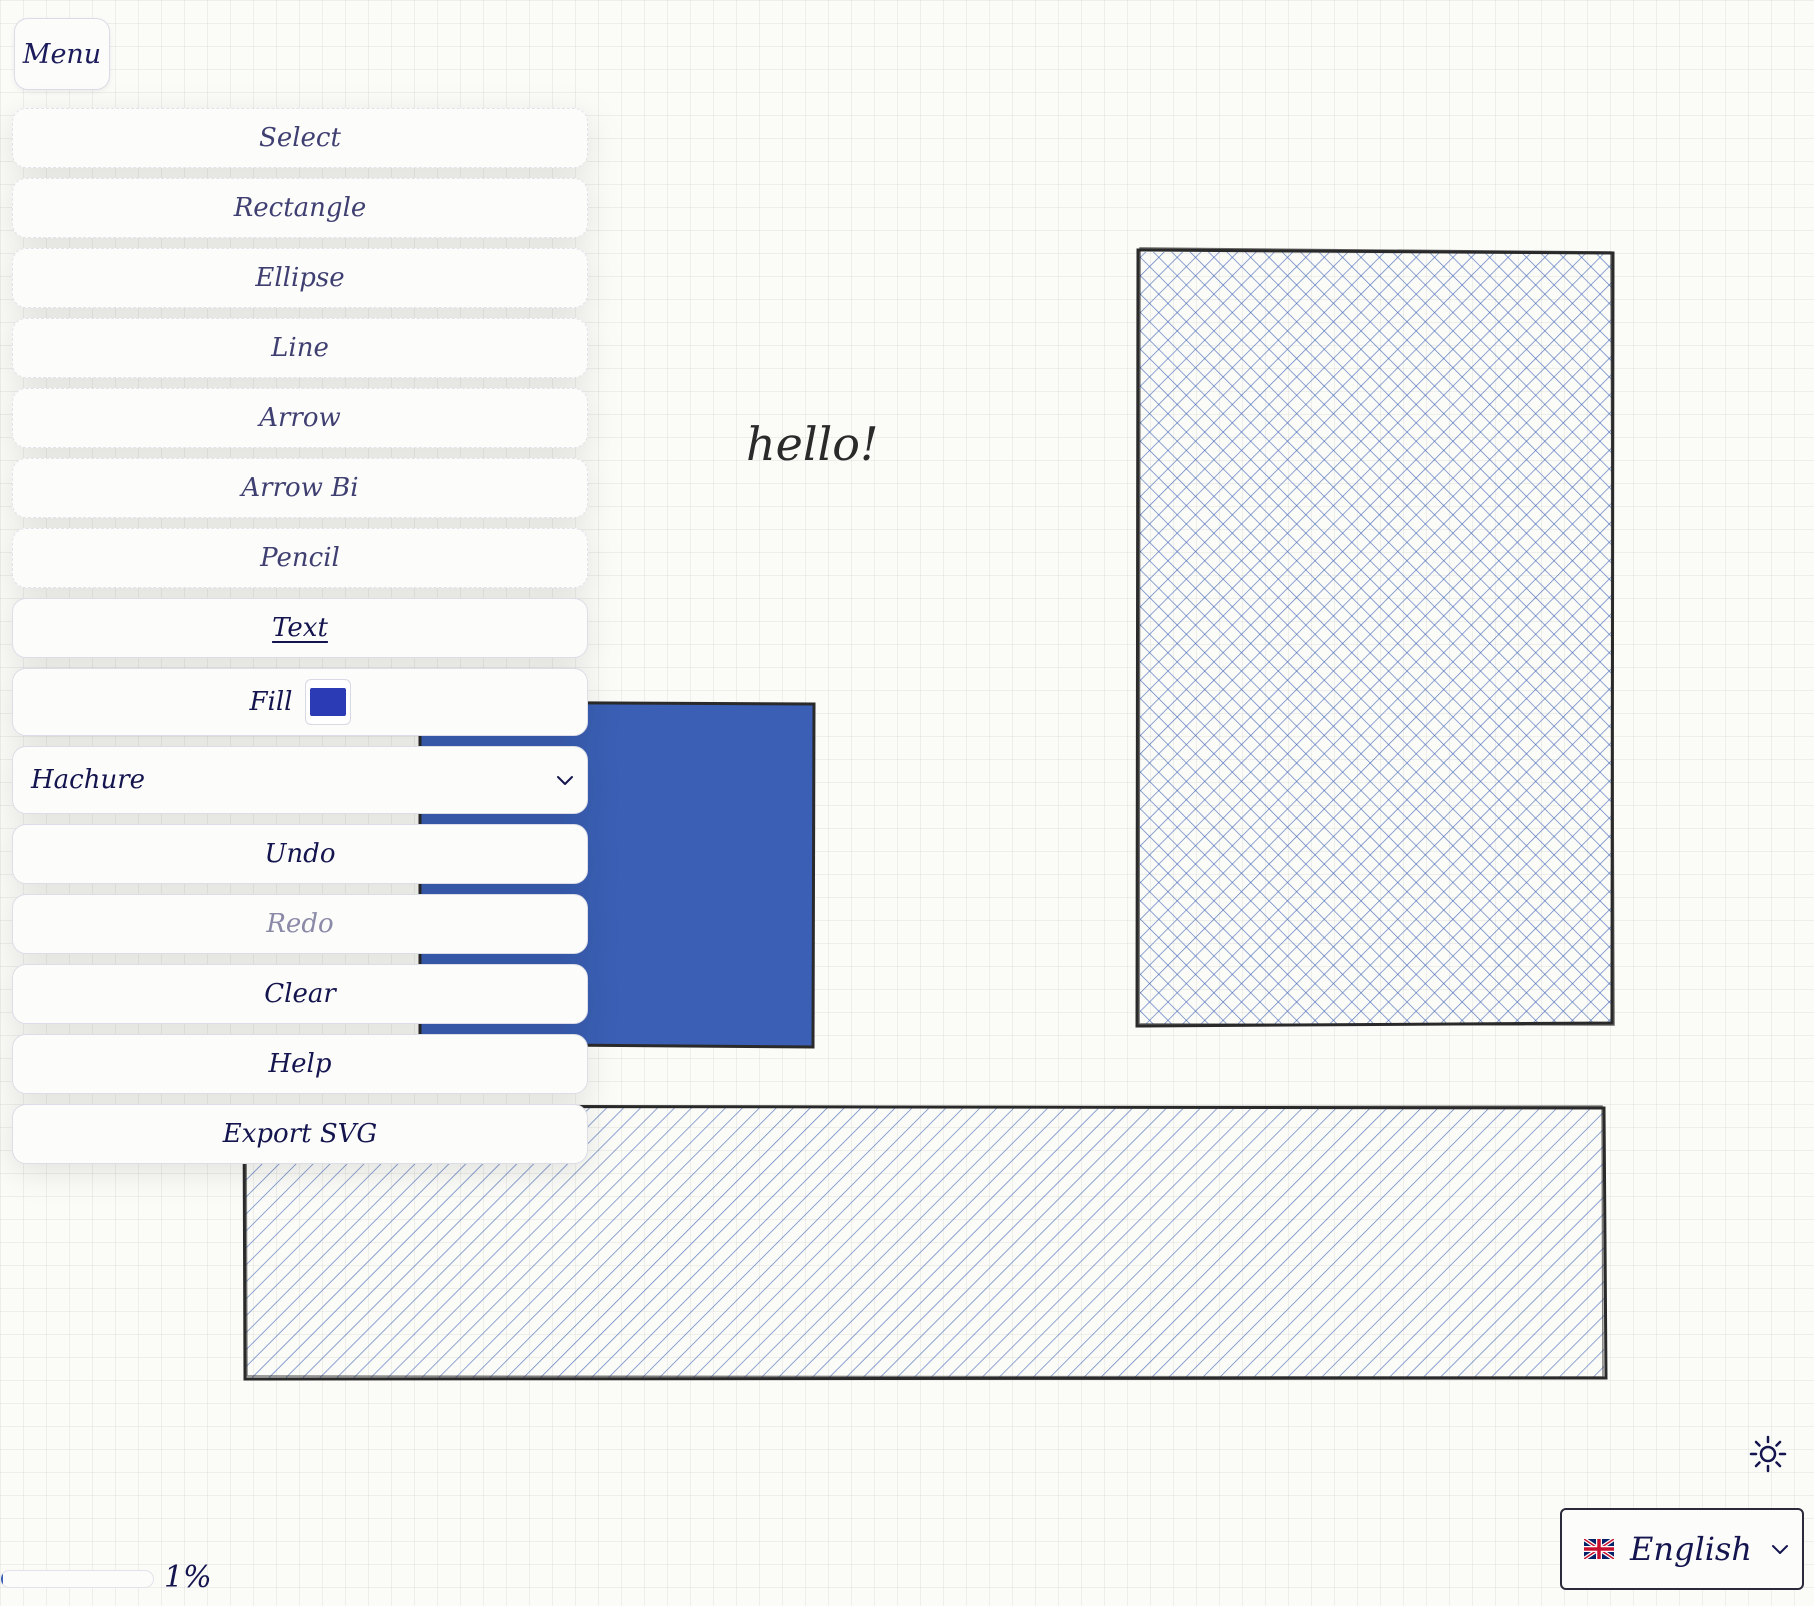  I want to click on tool-ellipse-button: Ellipse, so click(300, 278).